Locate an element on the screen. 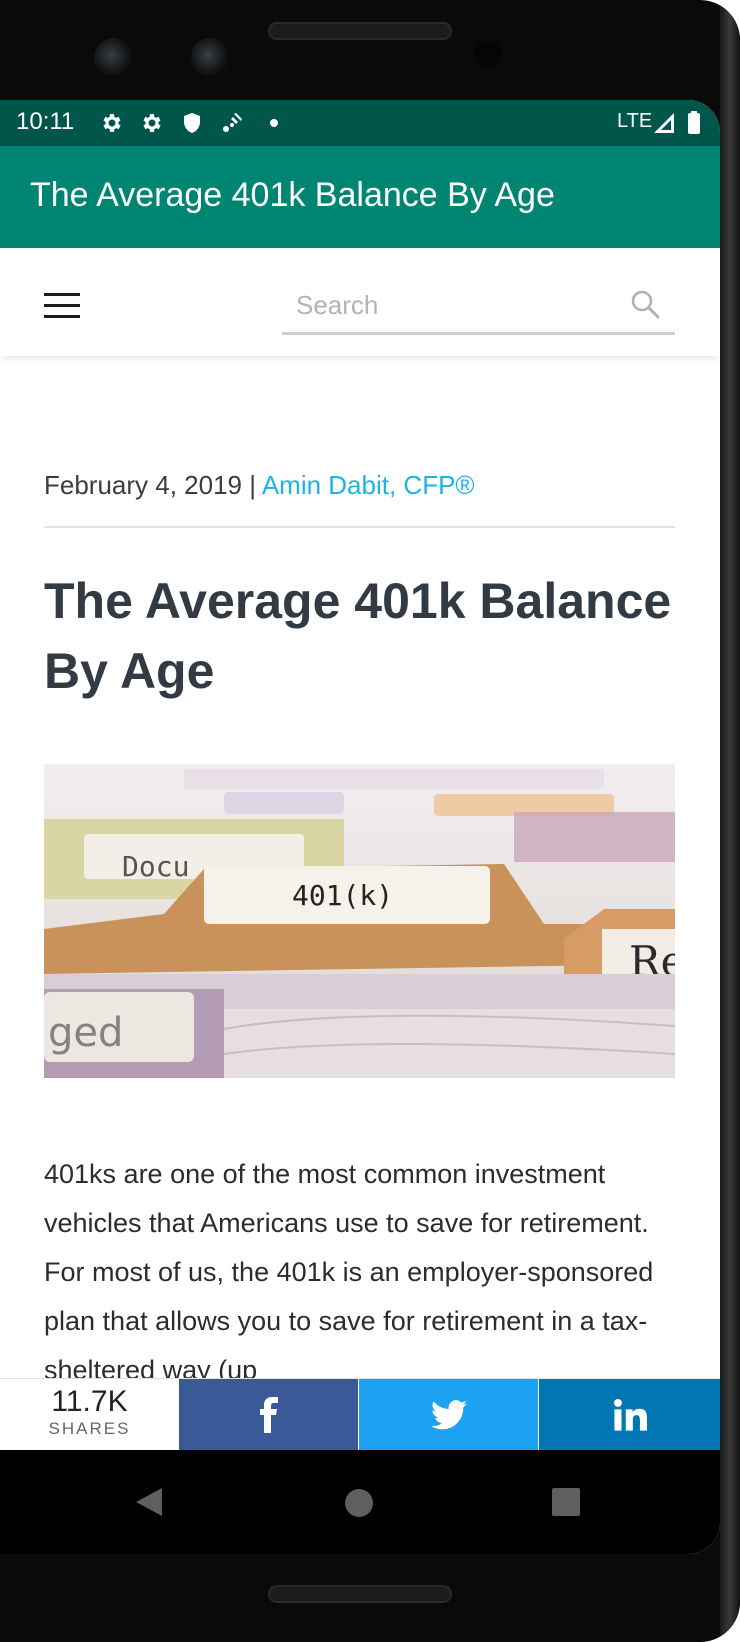  article-meta: February 4, 2019 | Amin Dabit, CFP® is located at coordinates (259, 485).